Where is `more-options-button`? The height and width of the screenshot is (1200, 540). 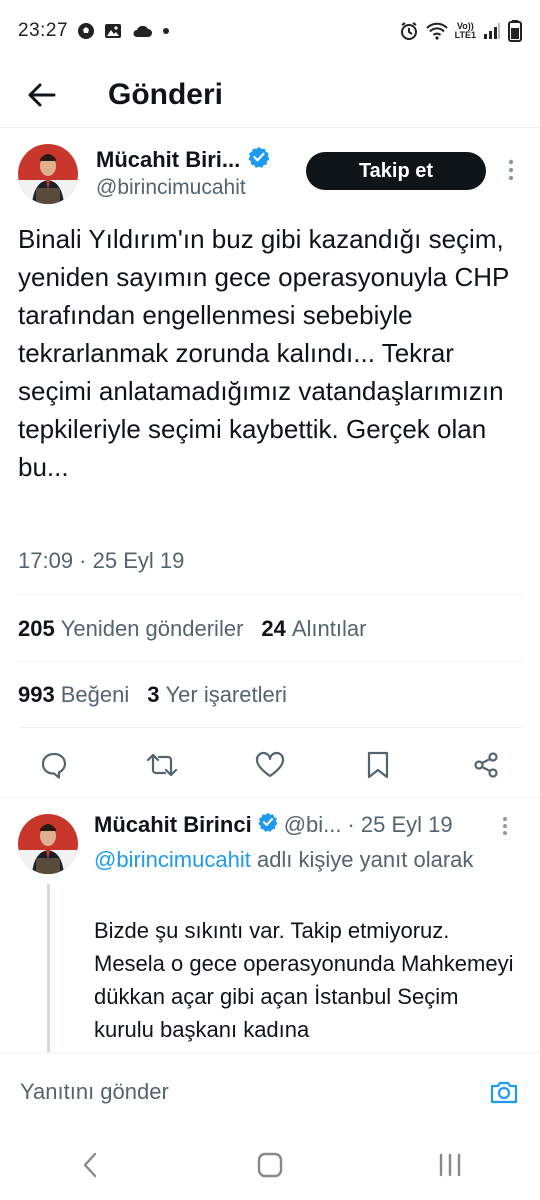 more-options-button is located at coordinates (511, 170).